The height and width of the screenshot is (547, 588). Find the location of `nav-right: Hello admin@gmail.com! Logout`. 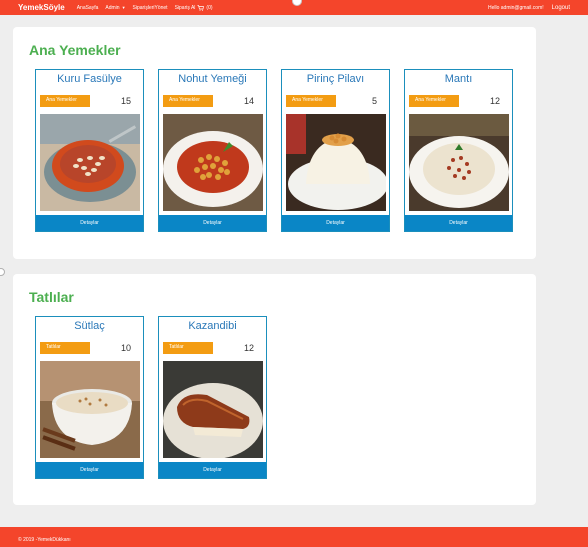

nav-right: Hello admin@gmail.com! Logout is located at coordinates (529, 8).